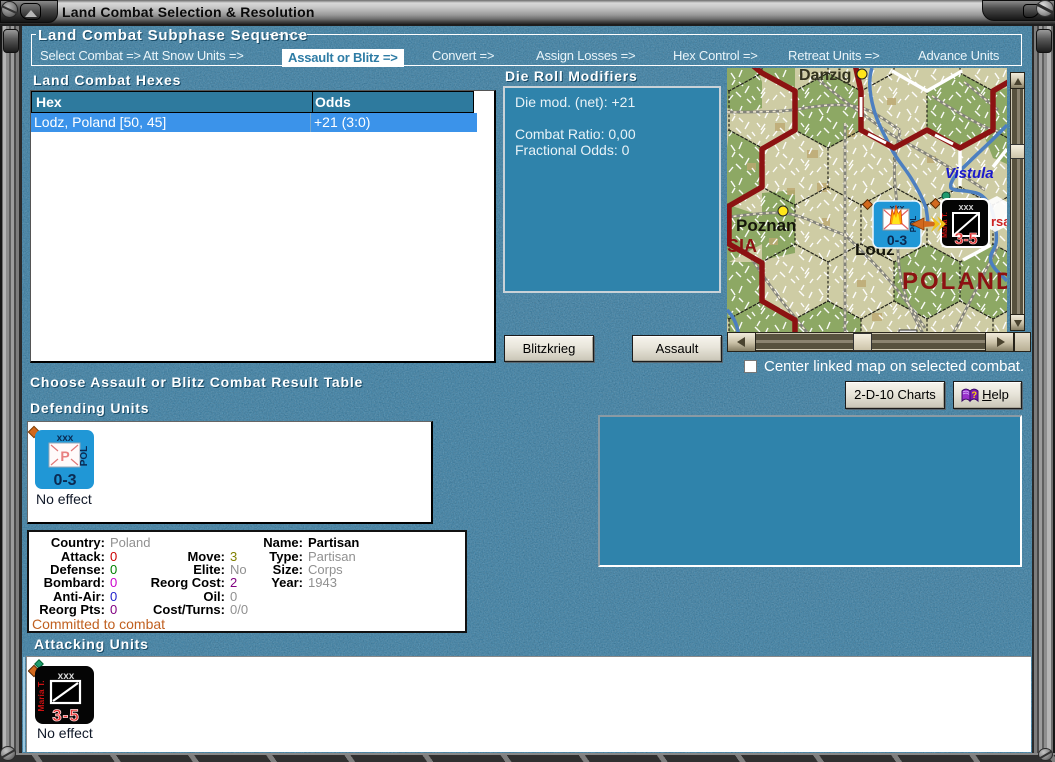 Image resolution: width=1055 pixels, height=762 pixels. Describe the element at coordinates (954, 281) in the screenshot. I see `svg-text: POLAND` at that location.